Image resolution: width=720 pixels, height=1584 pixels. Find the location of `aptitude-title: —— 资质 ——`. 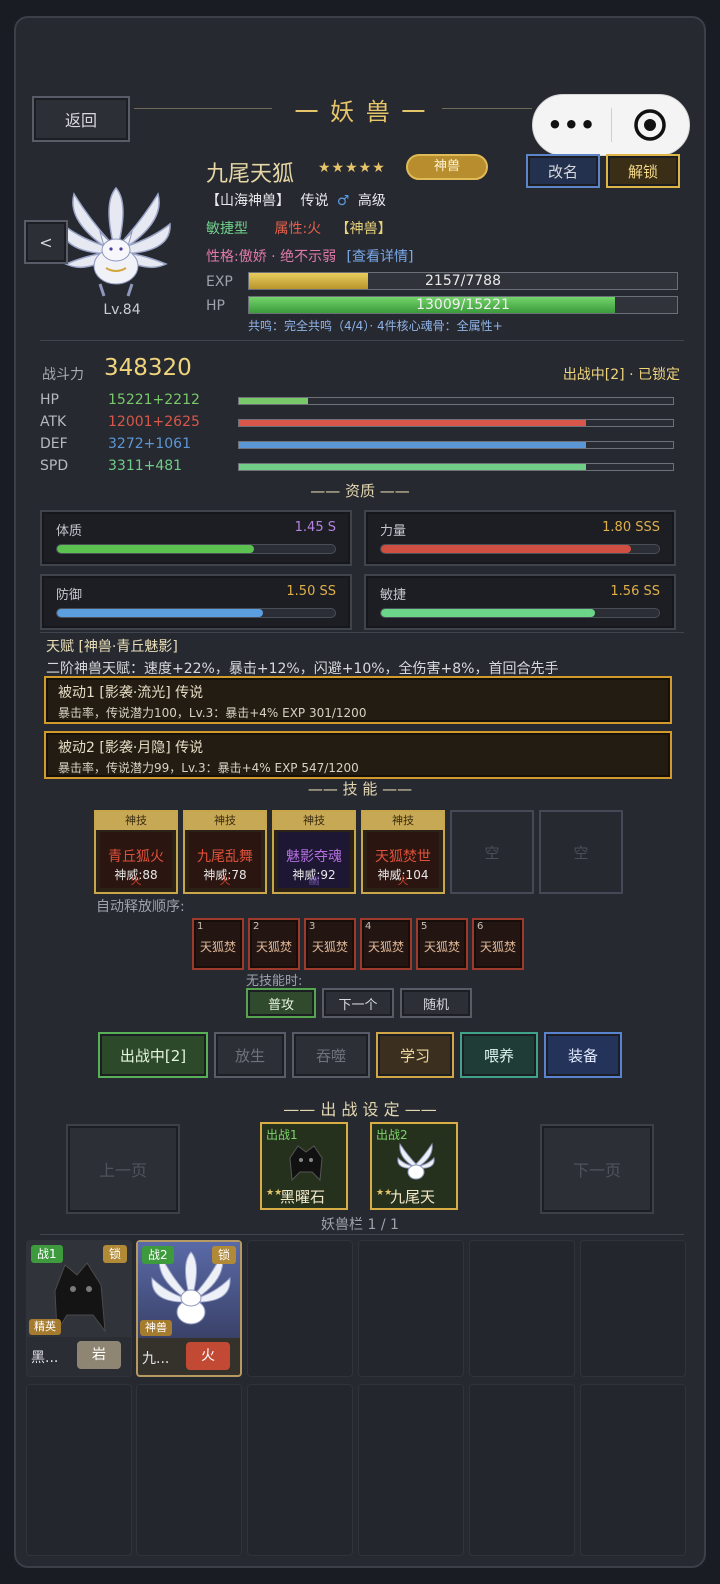

aptitude-title: —— 资质 —— is located at coordinates (360, 491).